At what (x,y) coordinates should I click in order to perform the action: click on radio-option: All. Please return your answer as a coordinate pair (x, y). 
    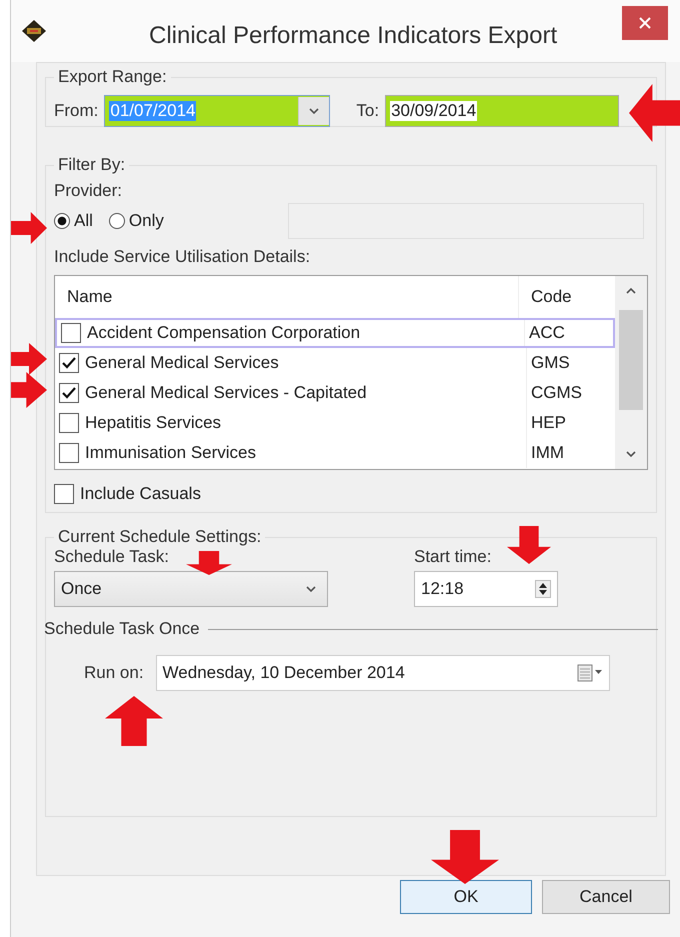
    Looking at the image, I should click on (73, 221).